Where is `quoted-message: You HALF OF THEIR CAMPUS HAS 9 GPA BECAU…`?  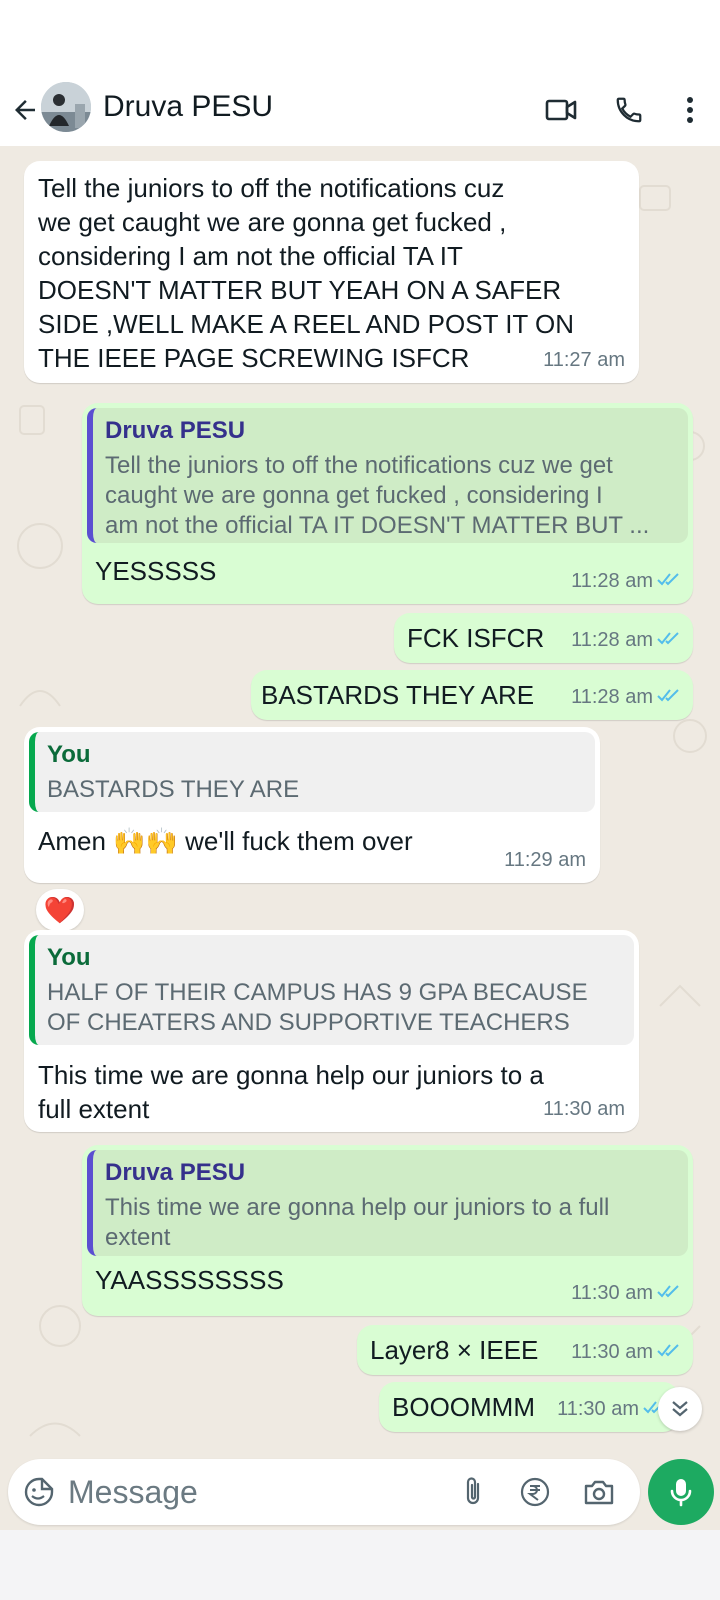 quoted-message: You HALF OF THEIR CAMPUS HAS 9 GPA BECAU… is located at coordinates (331, 990).